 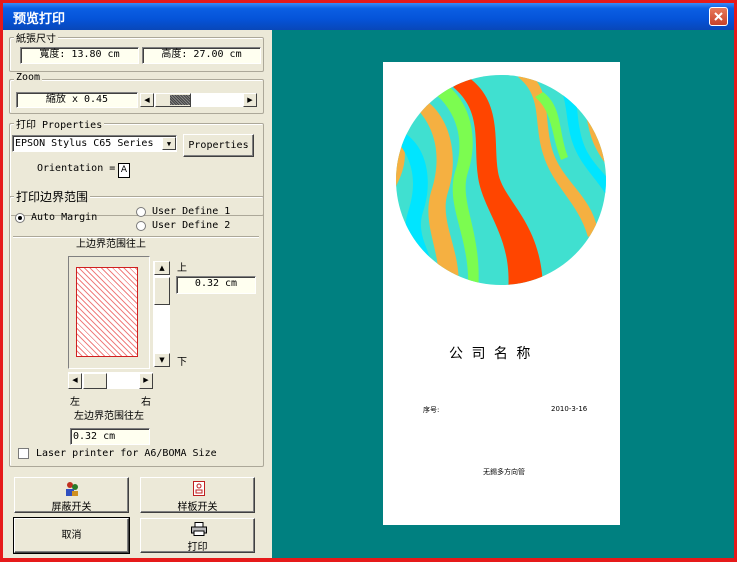 I want to click on serial-label-text: 序号:, so click(x=431, y=410).